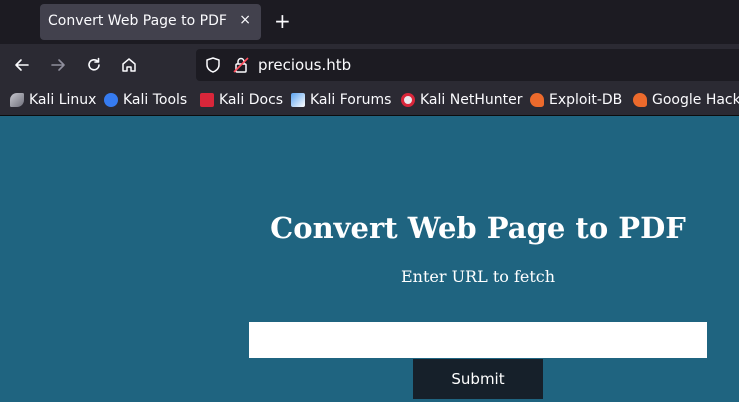  I want to click on url-text: precious.htb, so click(304, 65).